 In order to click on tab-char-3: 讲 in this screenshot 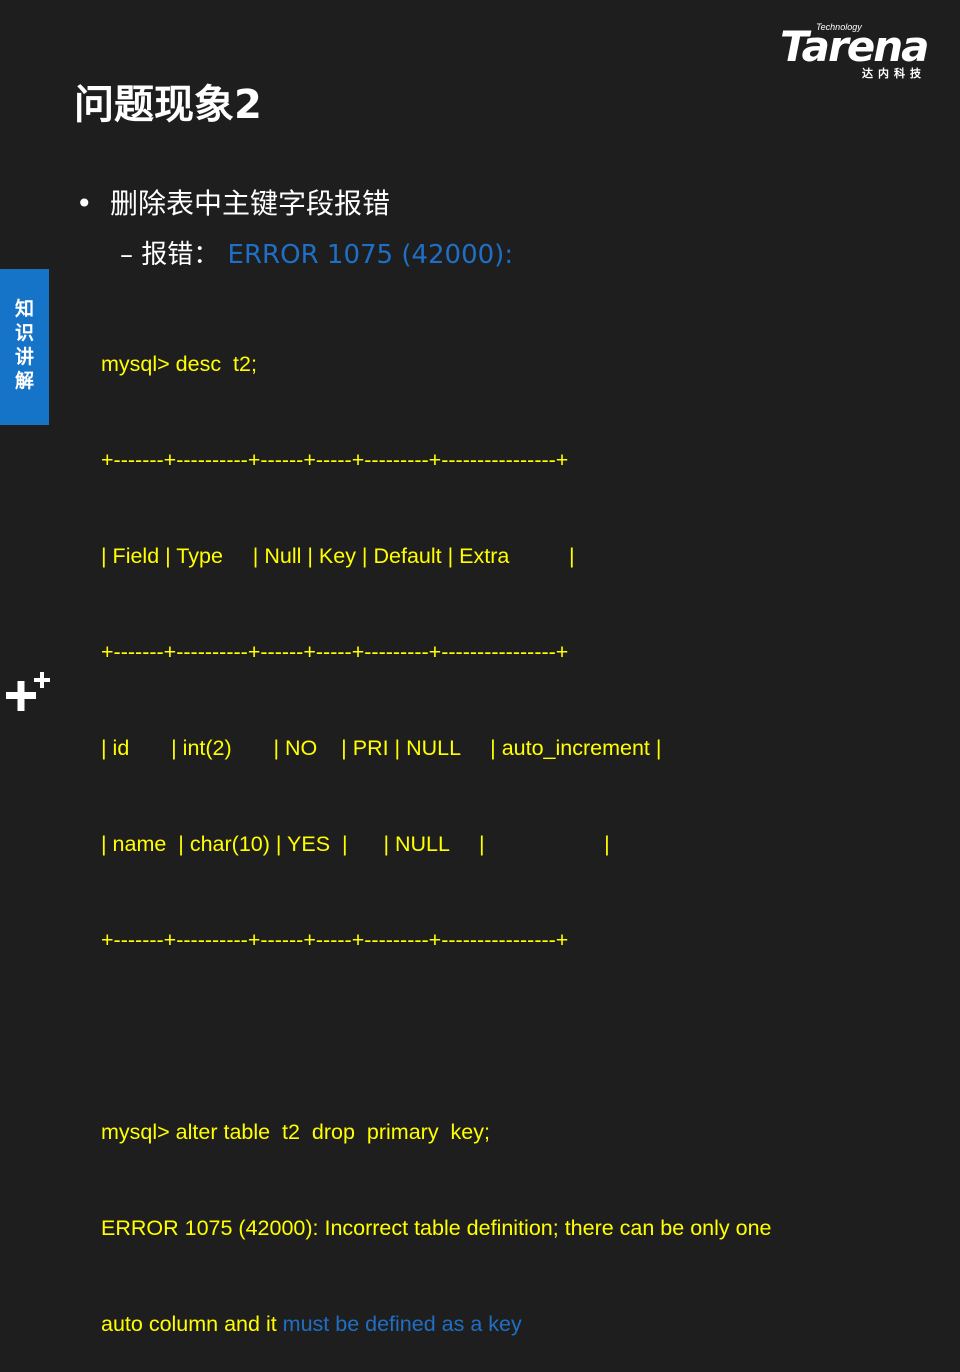, I will do `click(24, 357)`.